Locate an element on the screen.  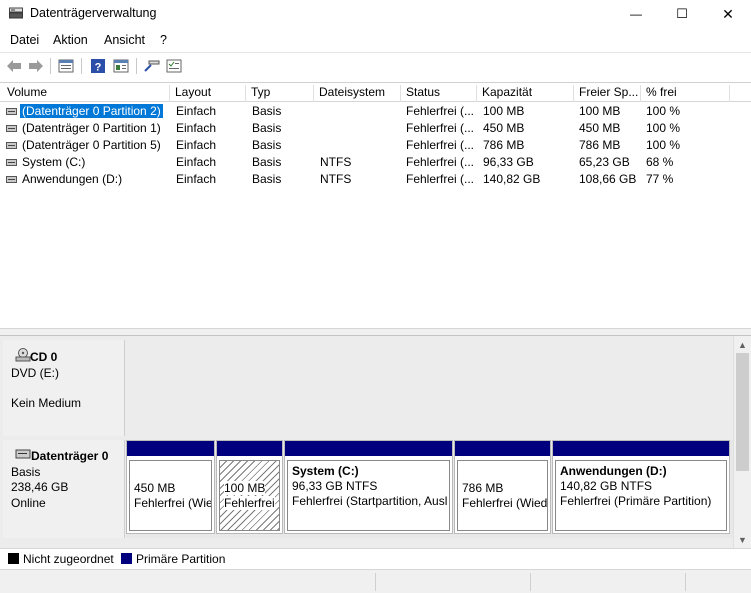
partition-4: 786 MB Fehlerfrei (Wied is located at coordinates (502, 487).